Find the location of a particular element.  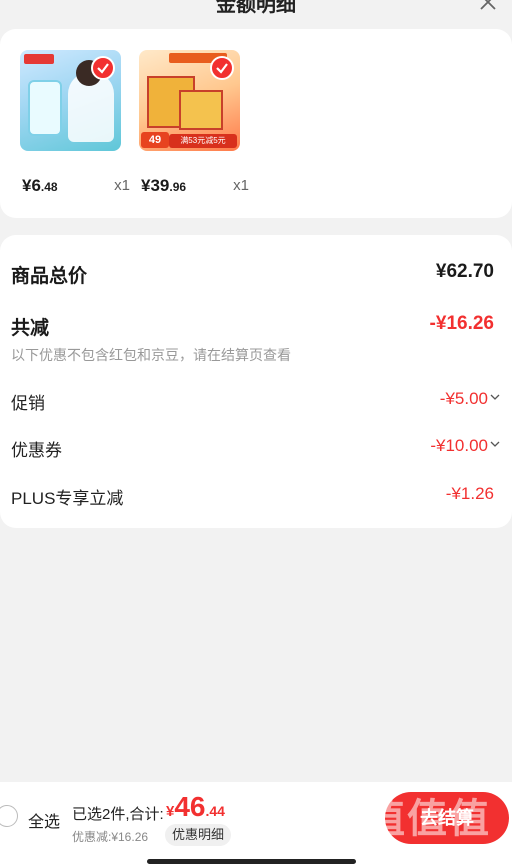

coupon-label: 优惠券 is located at coordinates (36, 450).